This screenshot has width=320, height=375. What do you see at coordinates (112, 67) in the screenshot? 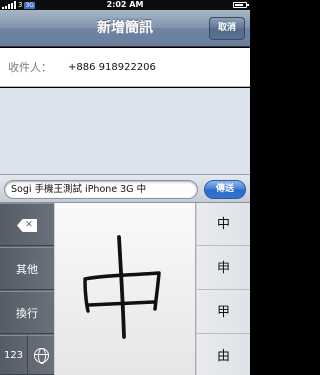
I see `recipient-value: +886 918922206` at bounding box center [112, 67].